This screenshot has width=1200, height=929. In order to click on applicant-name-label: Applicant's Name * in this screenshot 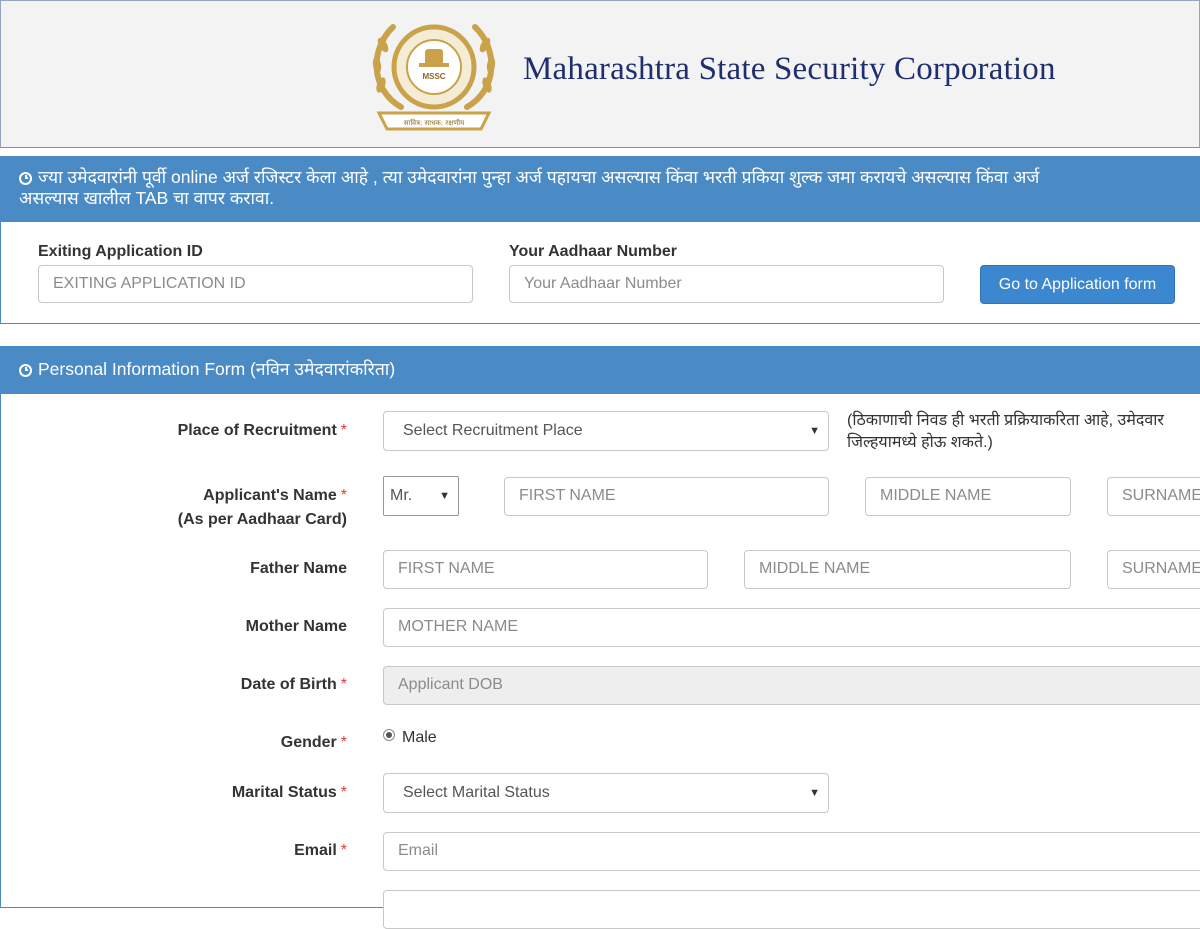, I will do `click(275, 496)`.